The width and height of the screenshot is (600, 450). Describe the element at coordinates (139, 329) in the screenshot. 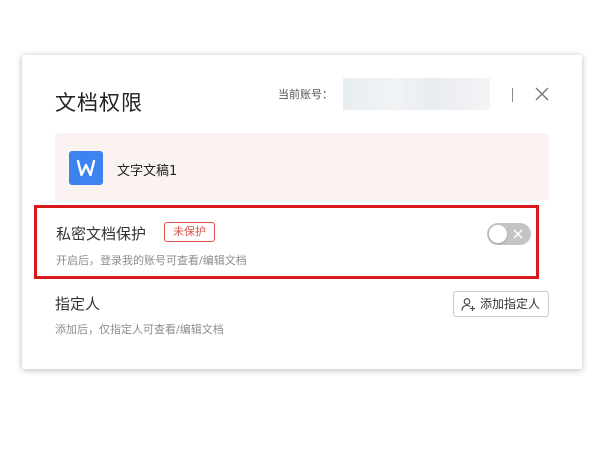

I see `designee-description: 添加后，仅指定人可查看/编辑文档` at that location.